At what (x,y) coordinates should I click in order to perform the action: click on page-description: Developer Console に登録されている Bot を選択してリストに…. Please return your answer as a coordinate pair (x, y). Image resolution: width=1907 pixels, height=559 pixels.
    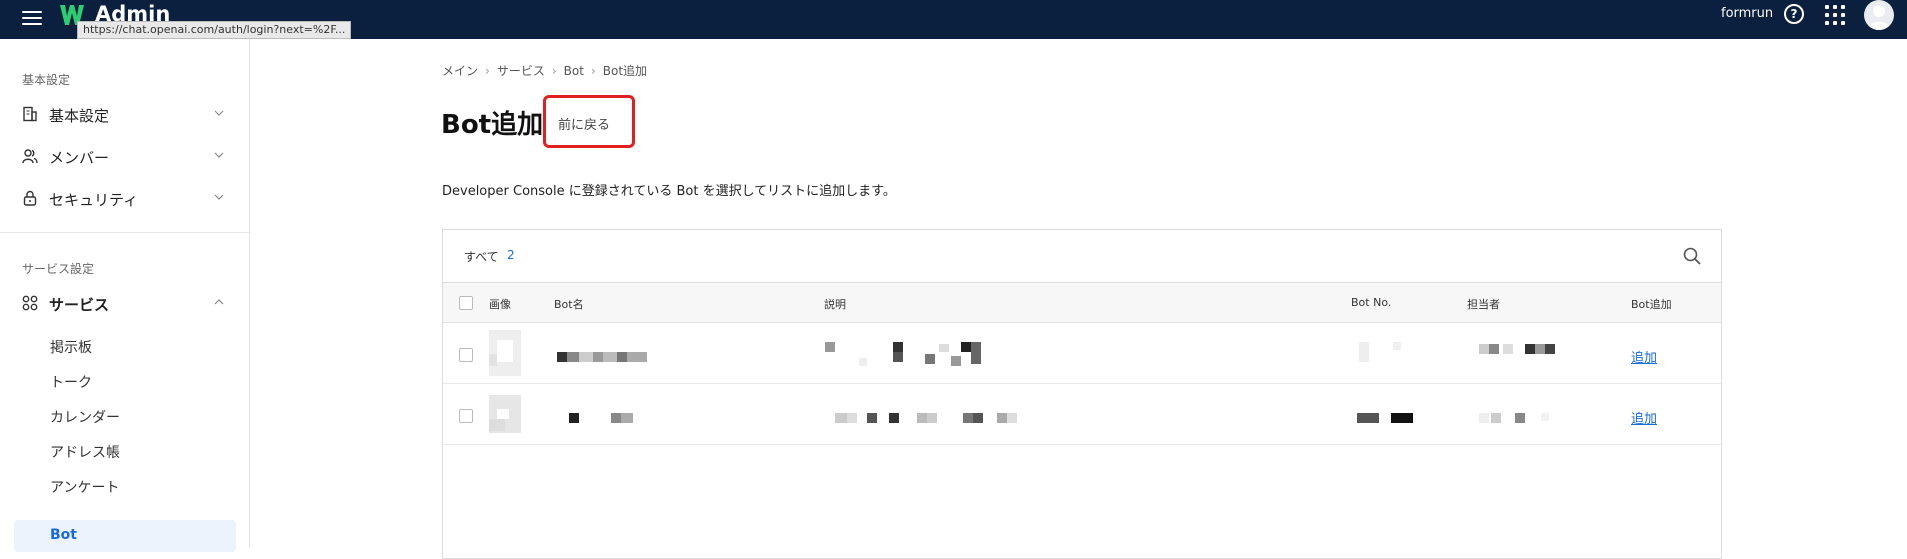
    Looking at the image, I should click on (669, 191).